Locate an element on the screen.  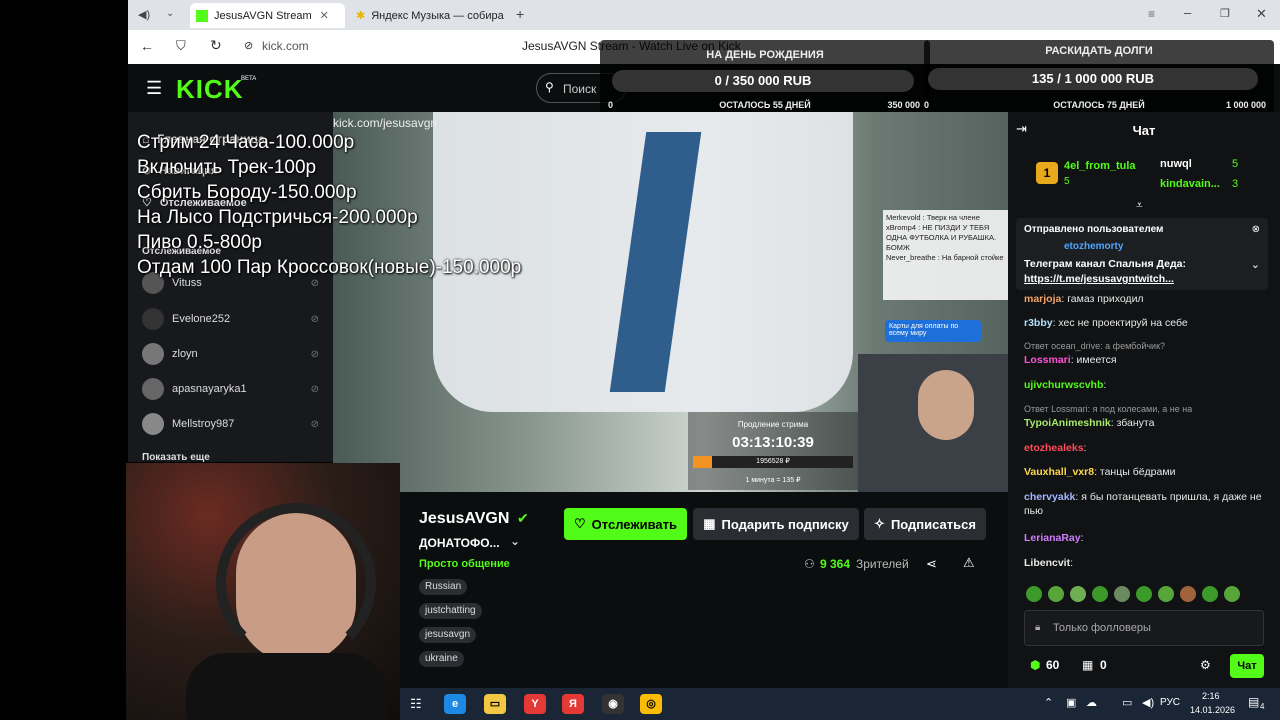
notification-icon: ▤ is located at coordinates (1253, 702).